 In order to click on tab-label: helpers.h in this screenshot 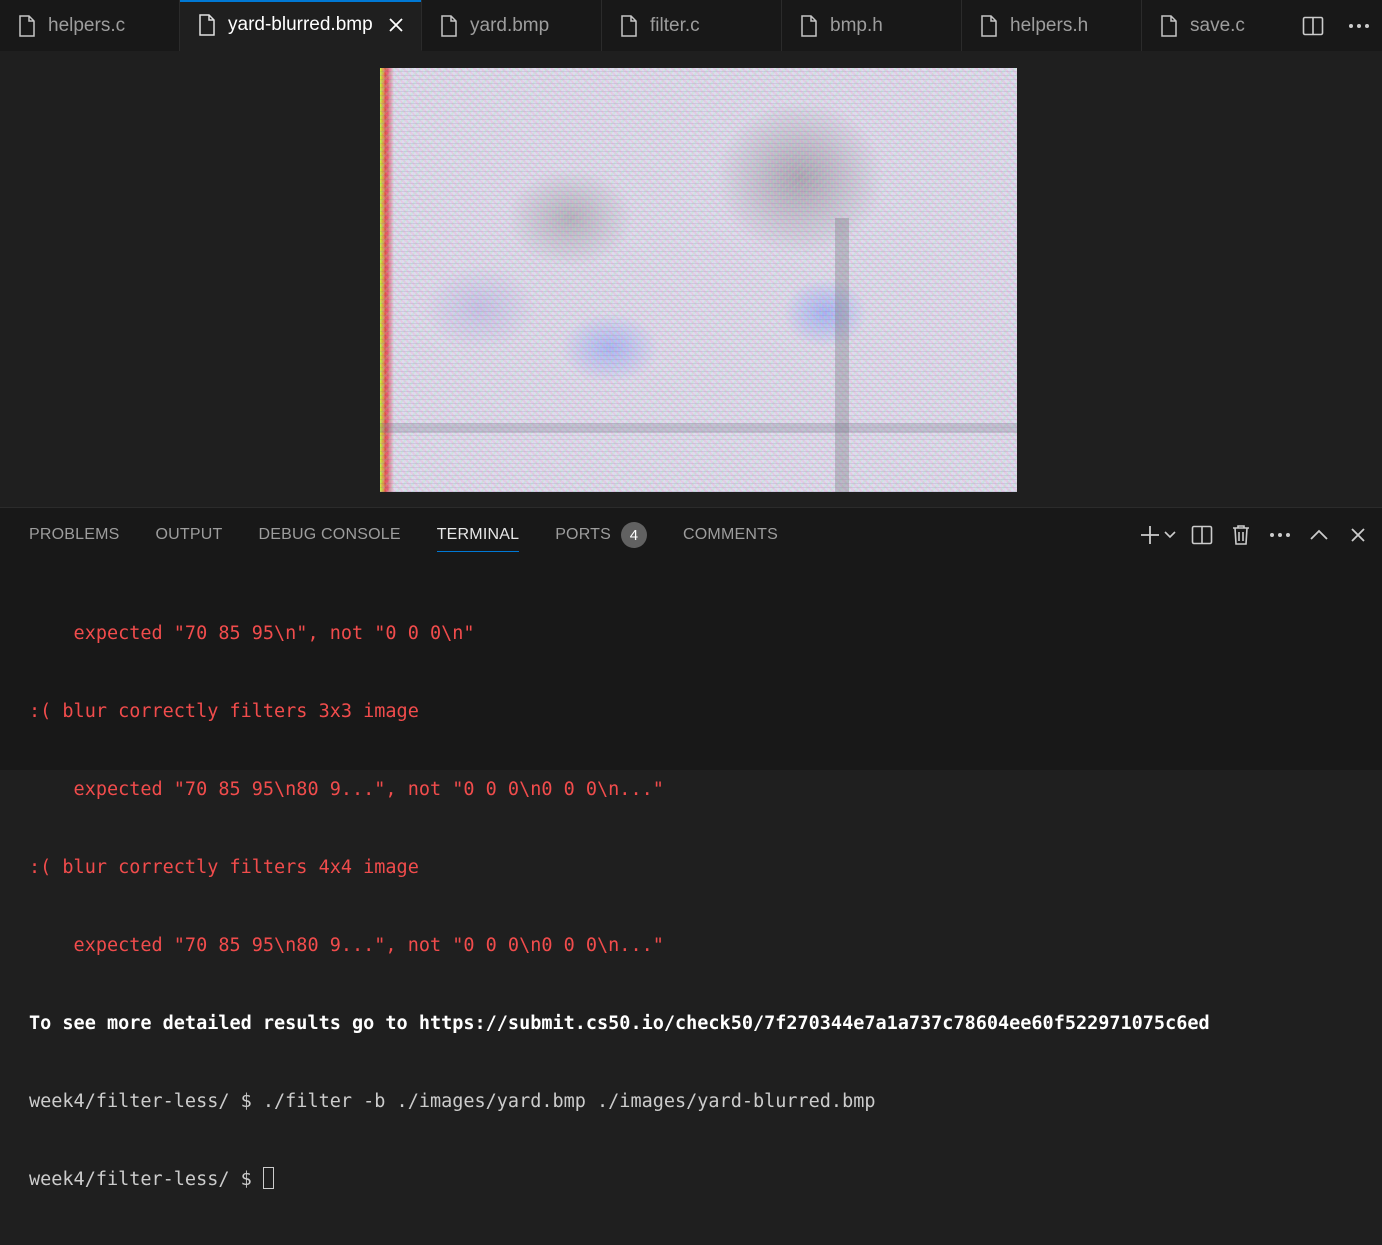, I will do `click(1049, 25)`.